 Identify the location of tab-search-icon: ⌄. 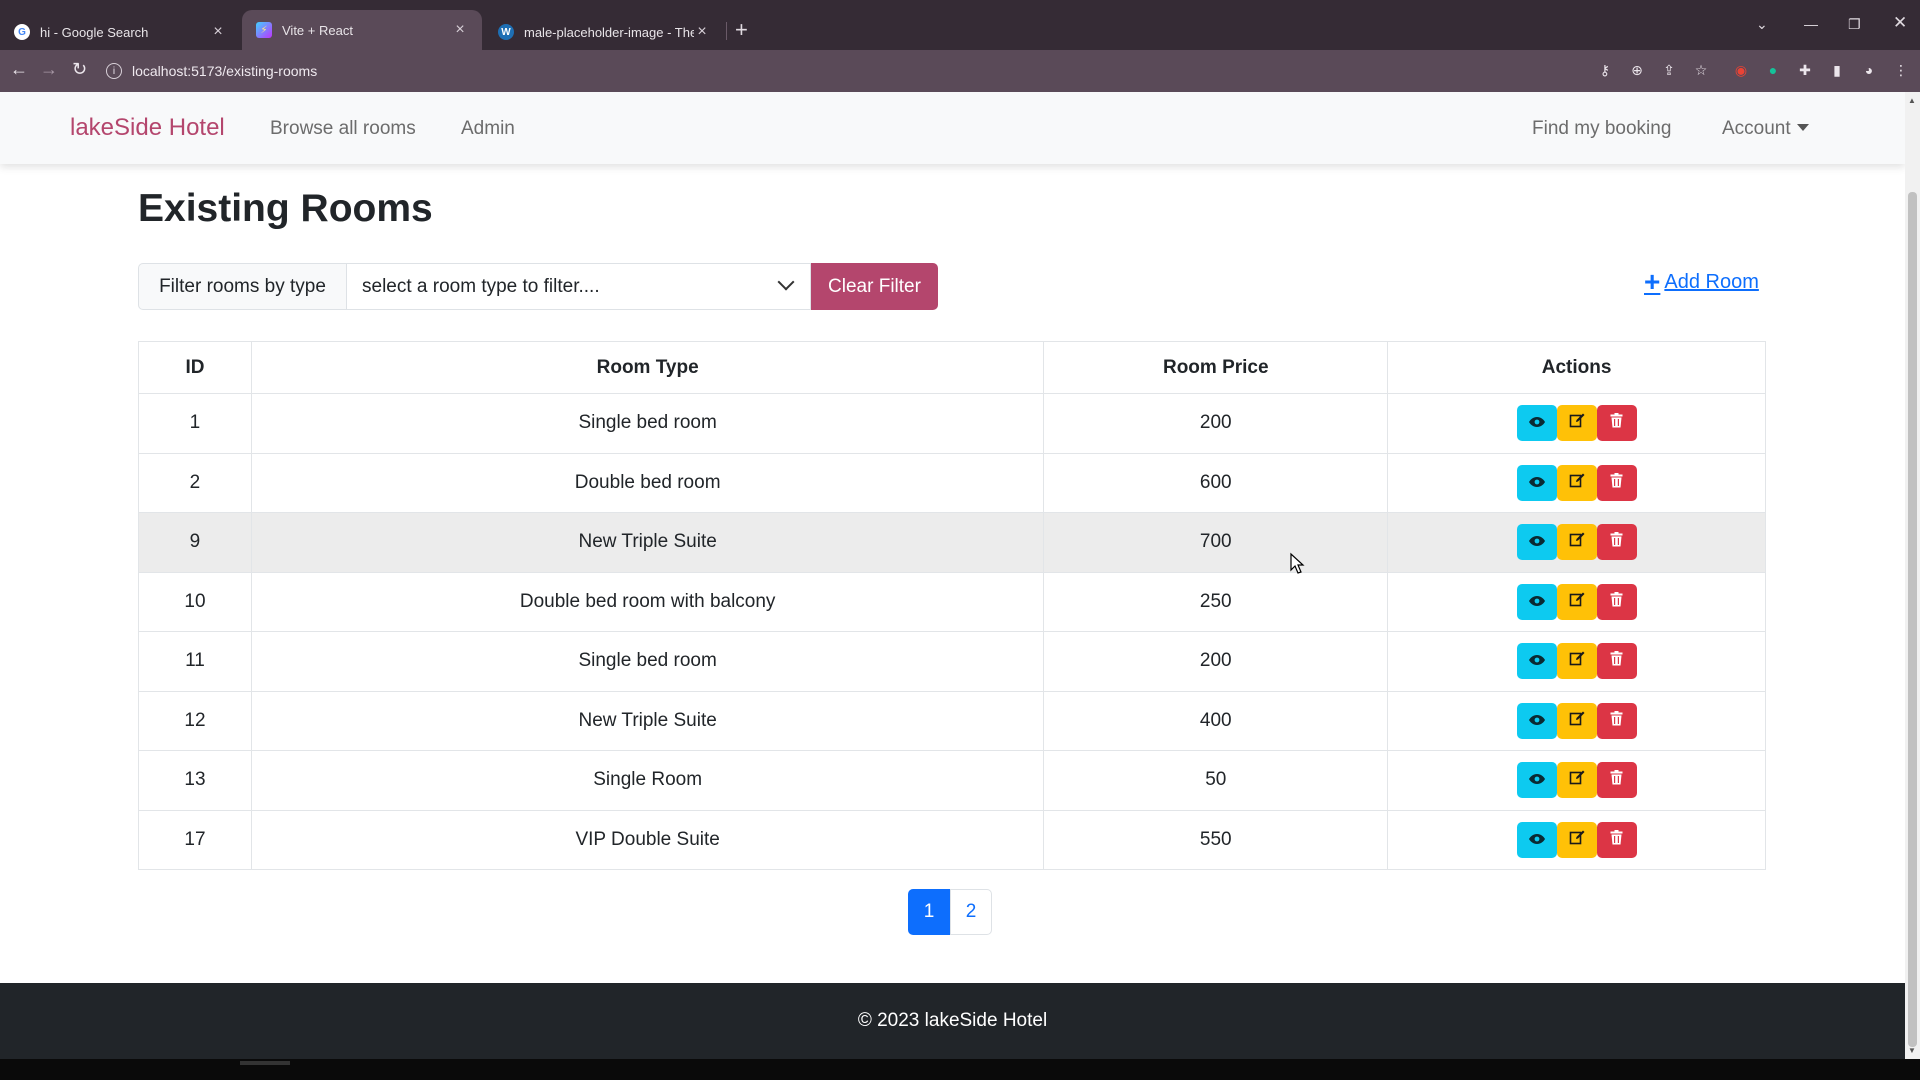
(1762, 24).